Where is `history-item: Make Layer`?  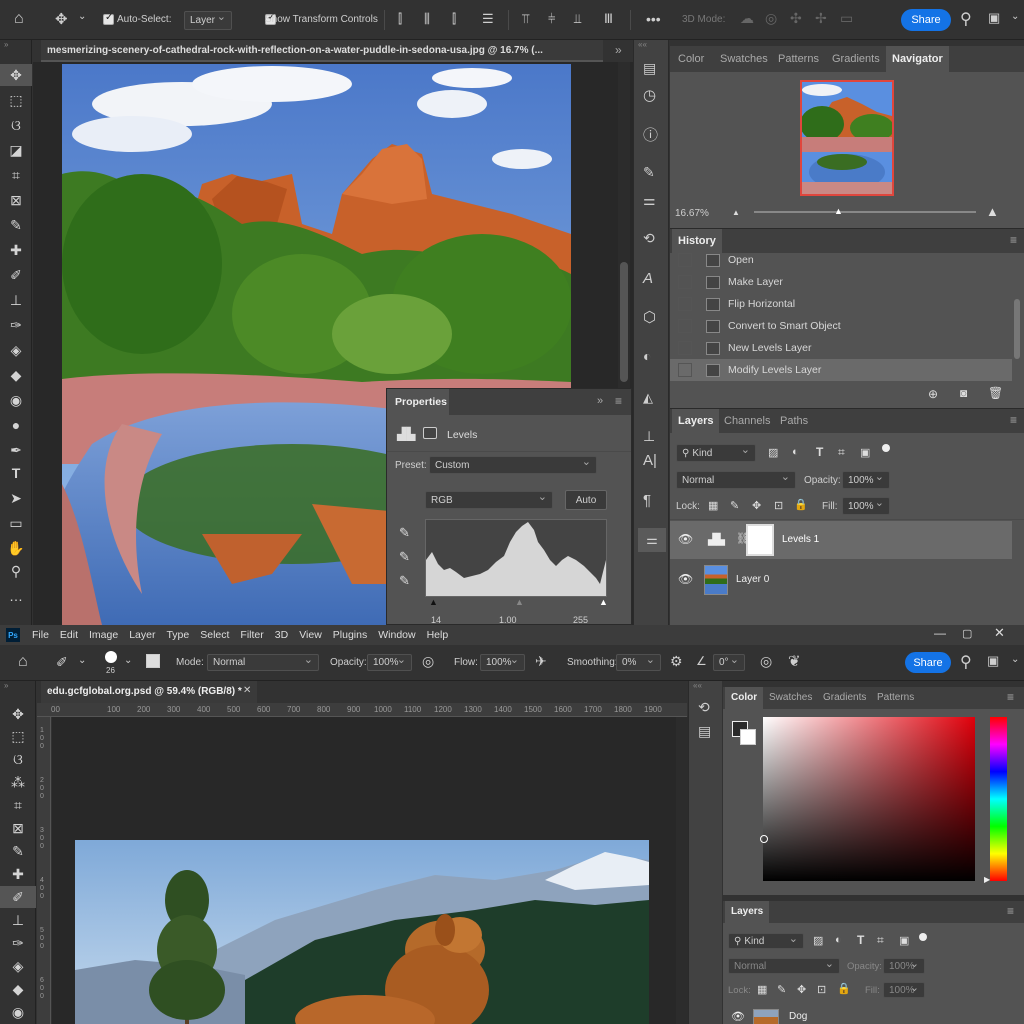 history-item: Make Layer is located at coordinates (841, 282).